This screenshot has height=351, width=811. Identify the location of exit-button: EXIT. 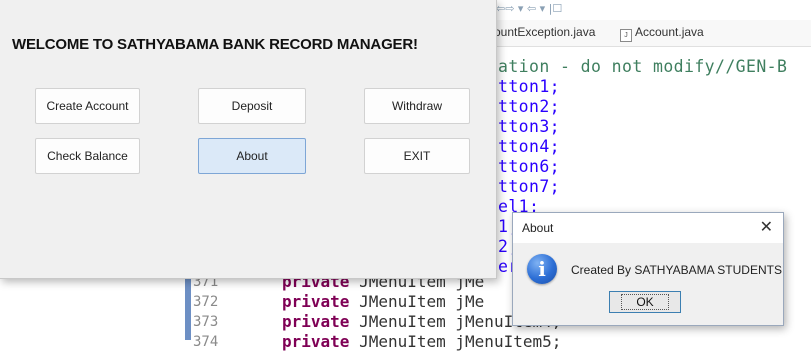
(417, 156).